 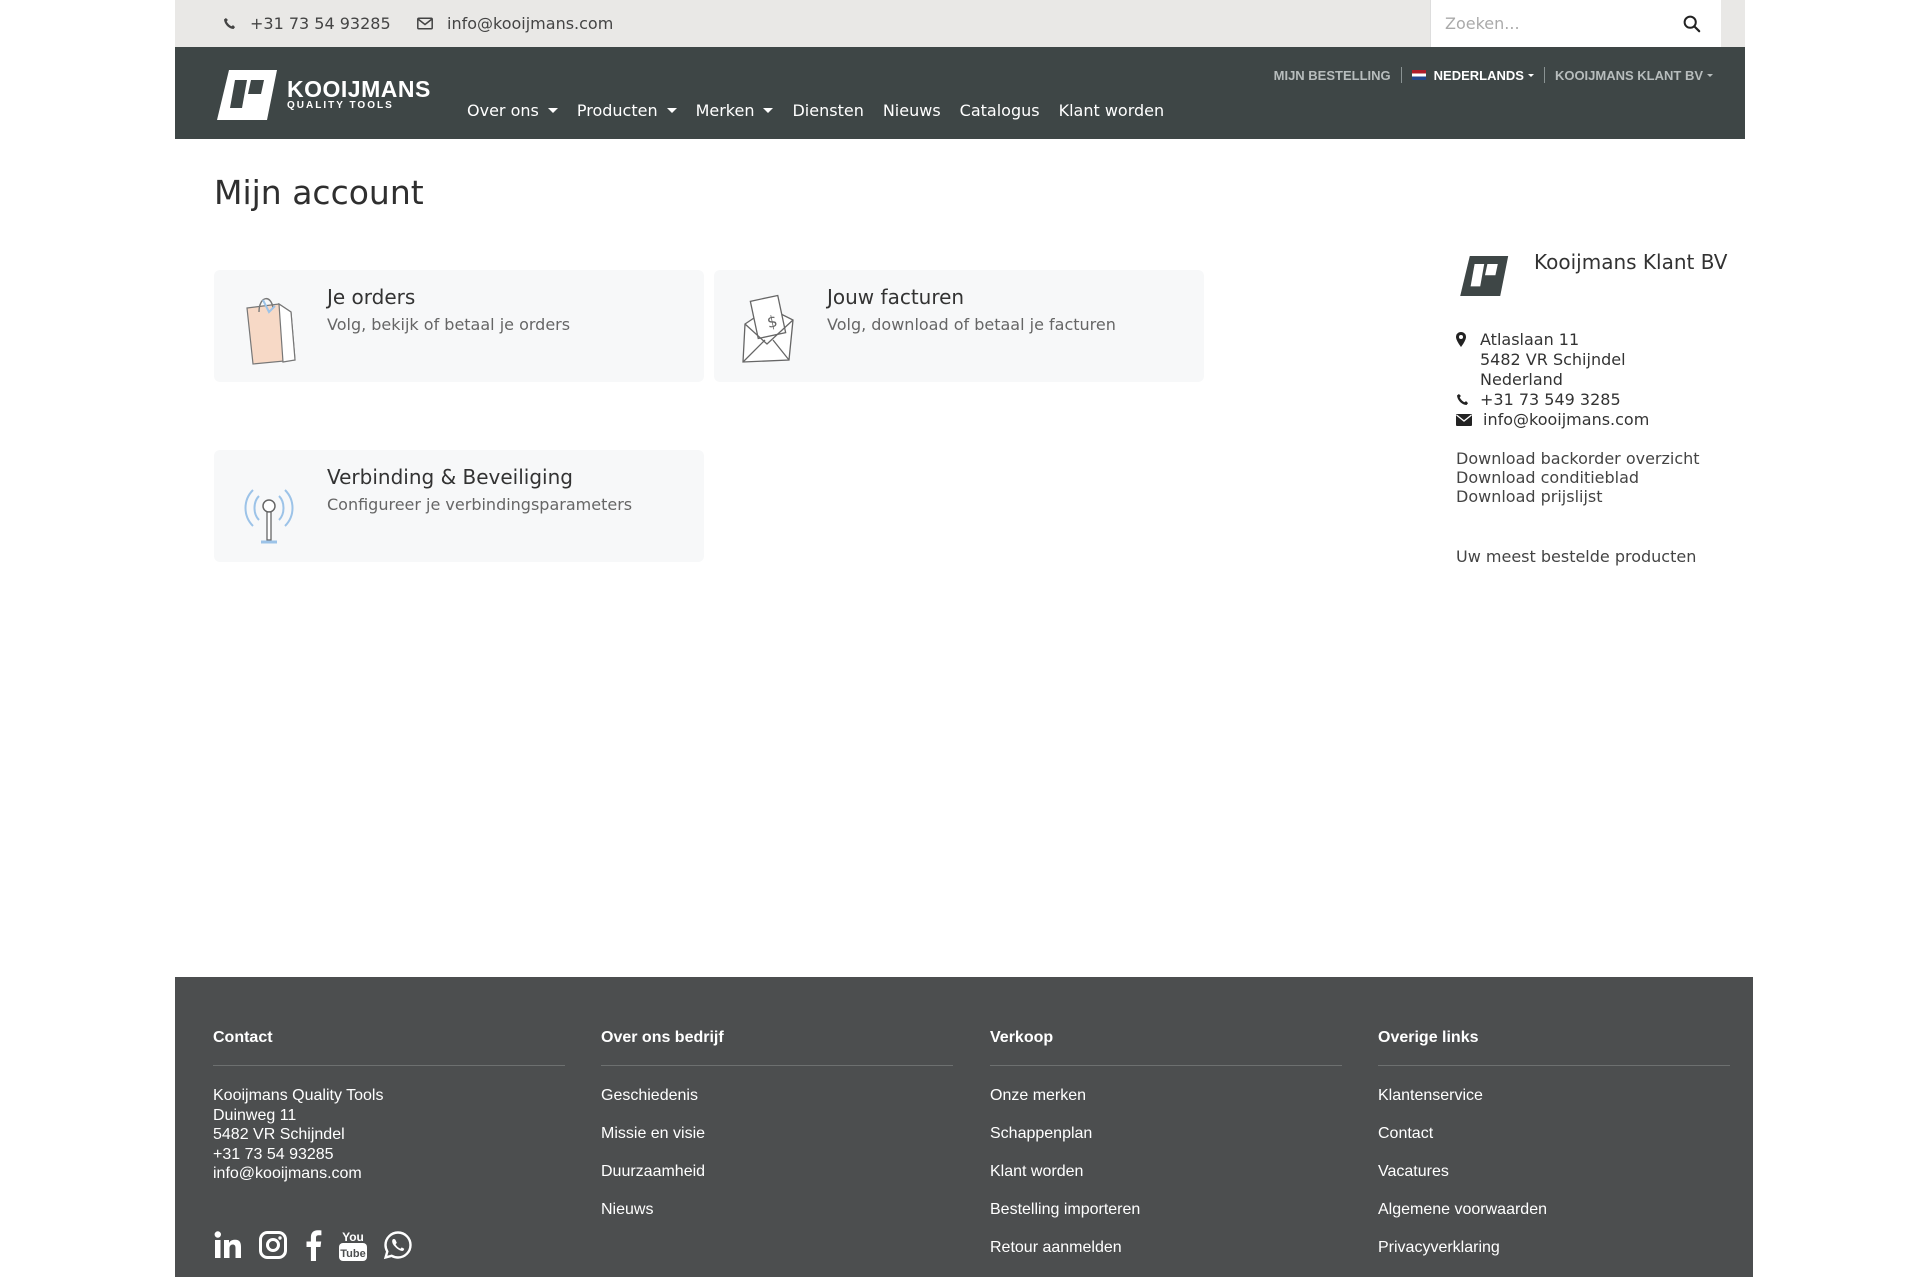 I want to click on footer-link-duurzaamheid: Duurzaamheid, so click(x=777, y=1172).